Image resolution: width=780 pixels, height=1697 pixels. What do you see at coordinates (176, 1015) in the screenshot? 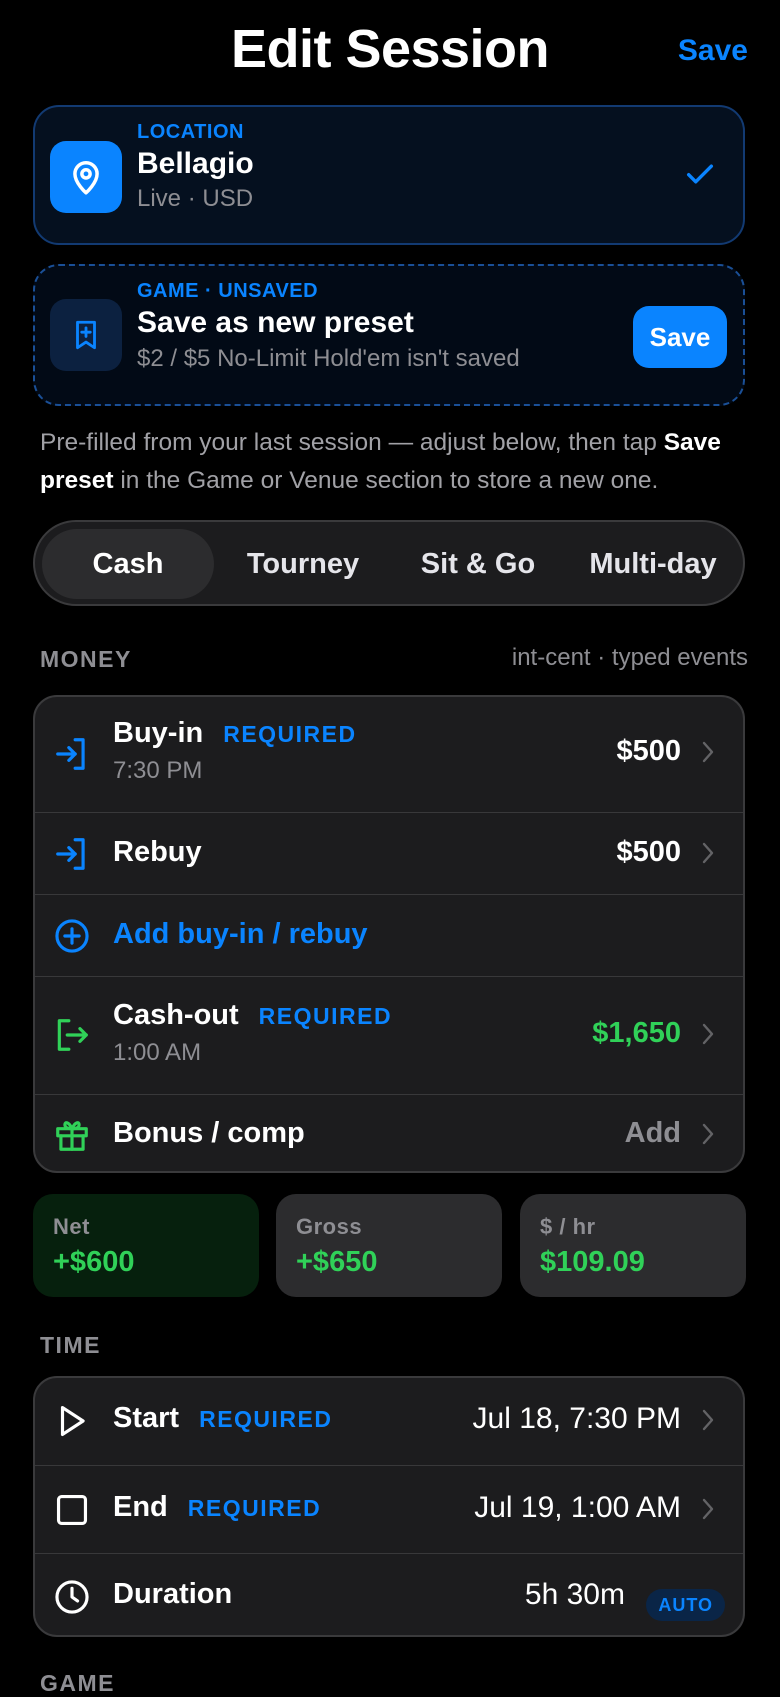
I see `cashout-label: Cash-out` at bounding box center [176, 1015].